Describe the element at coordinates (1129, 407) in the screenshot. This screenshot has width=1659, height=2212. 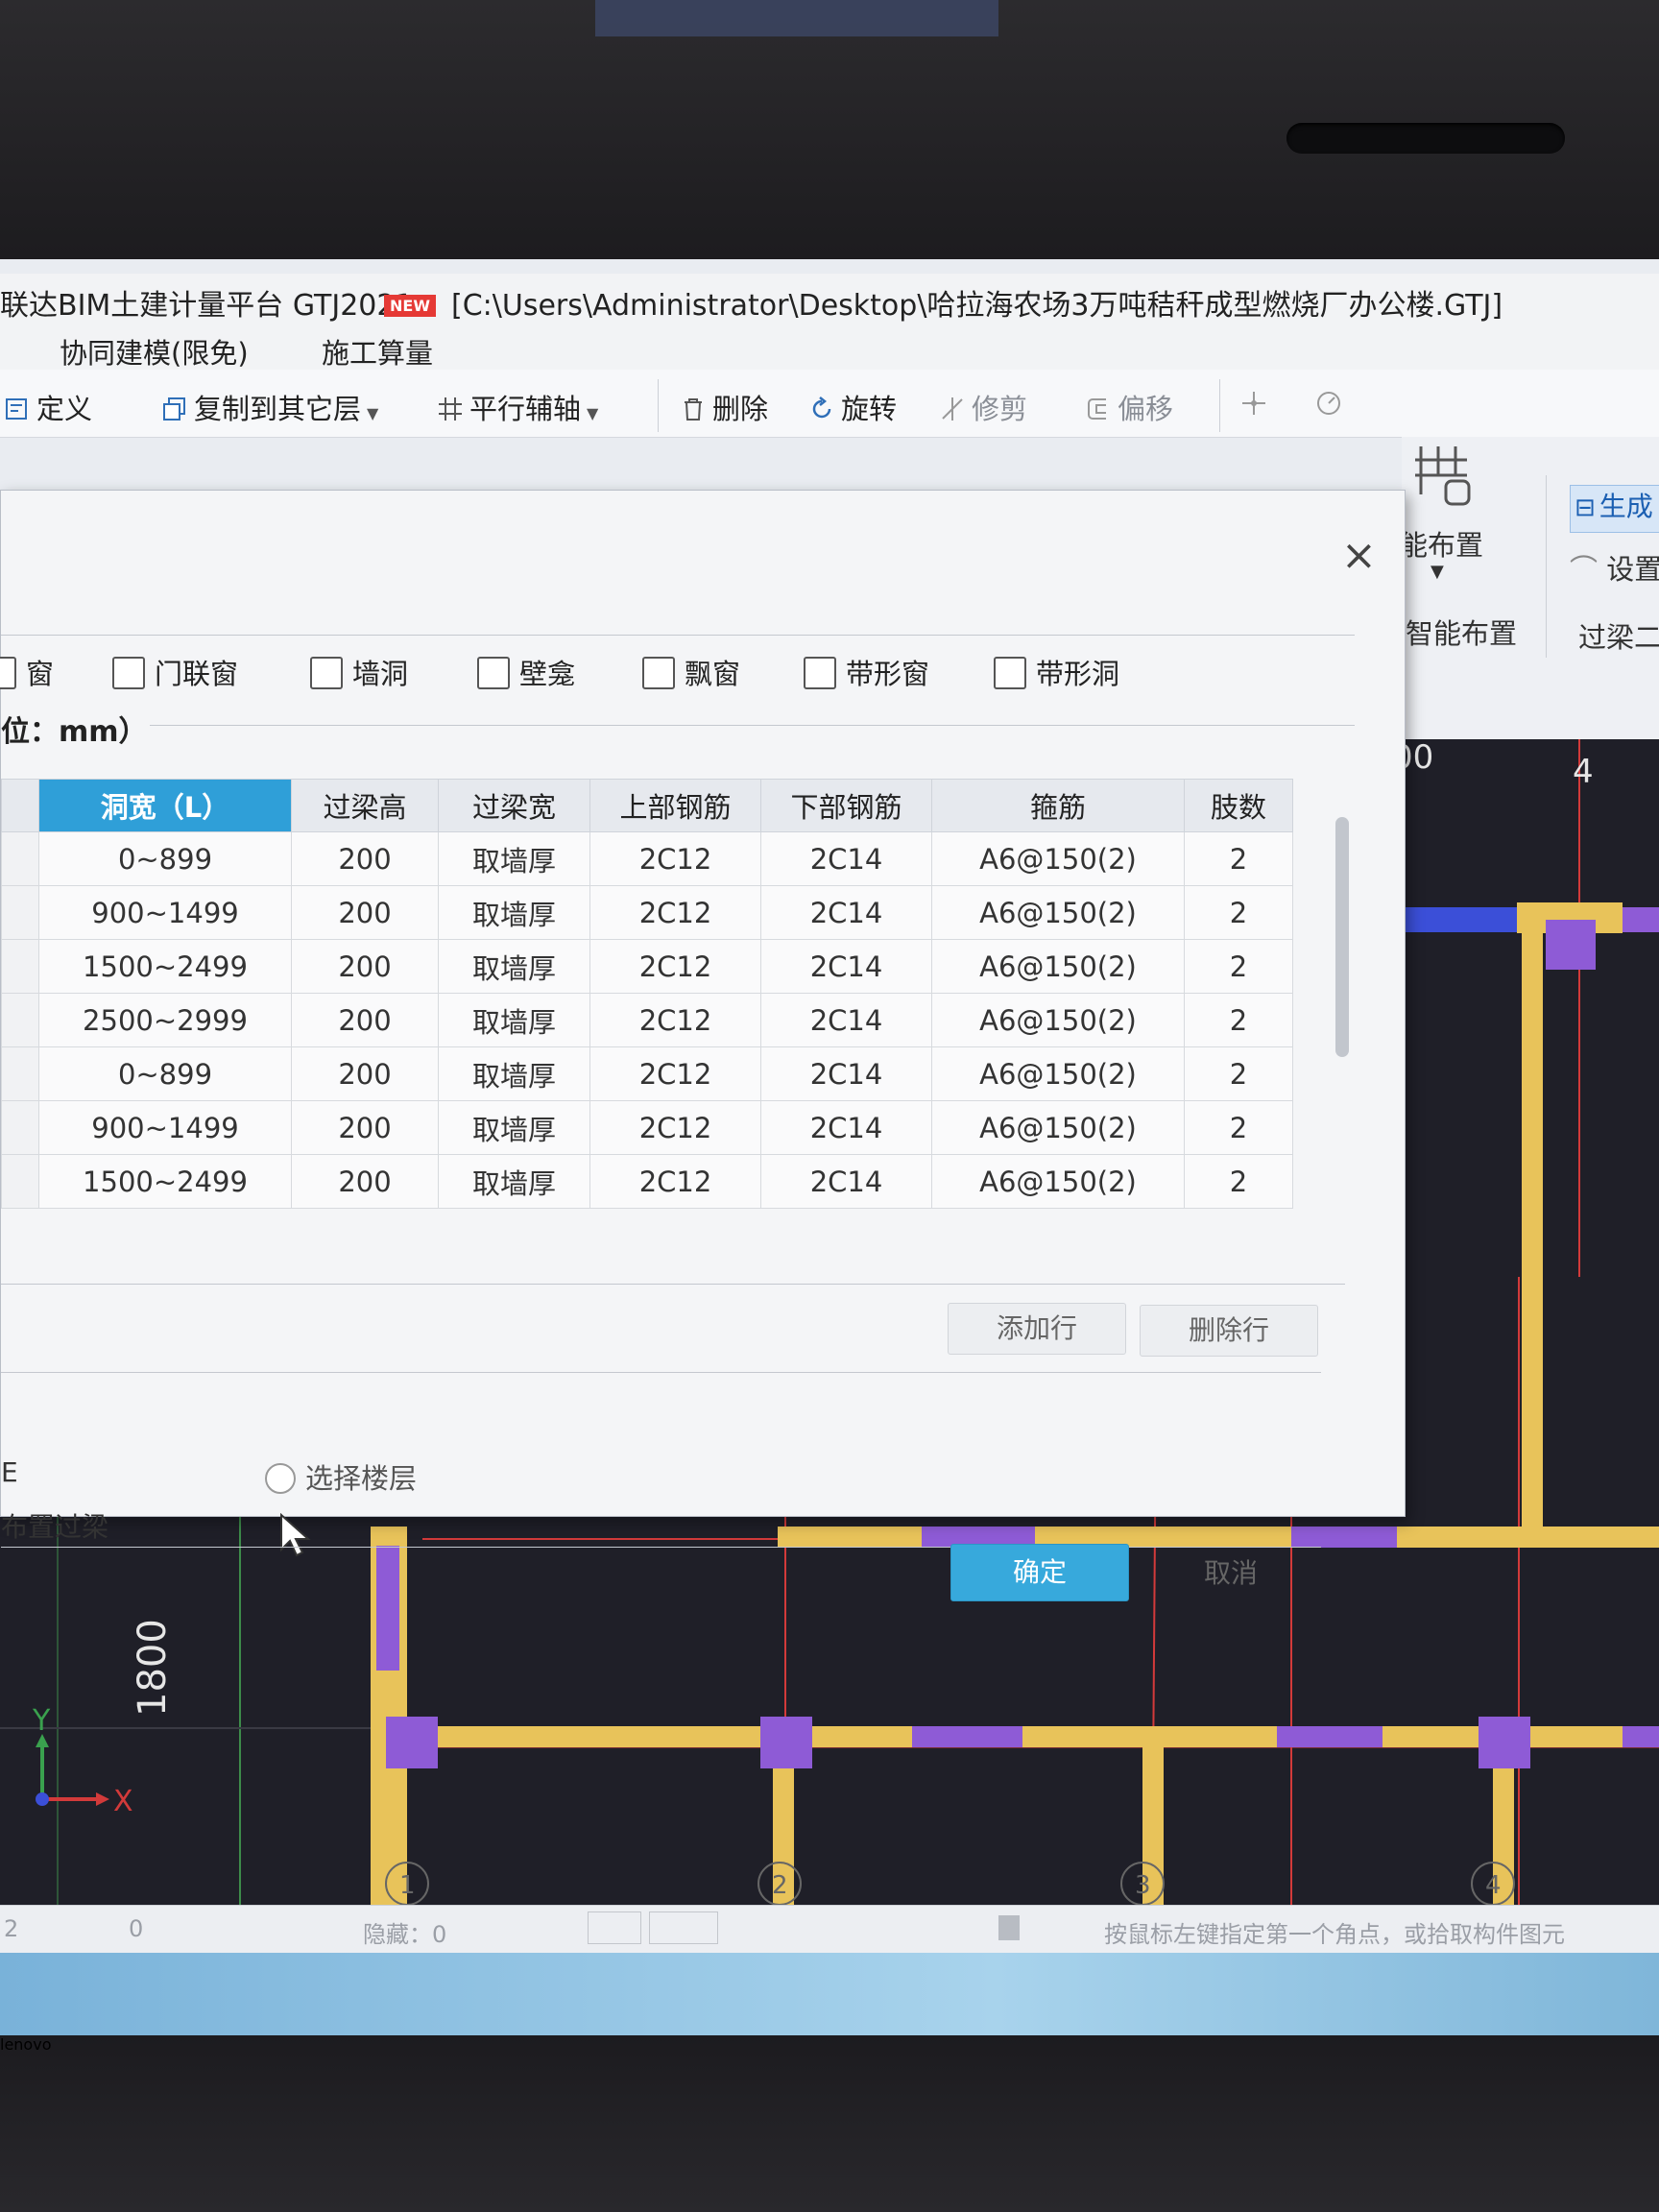
I see `offset-button: 偏移` at that location.